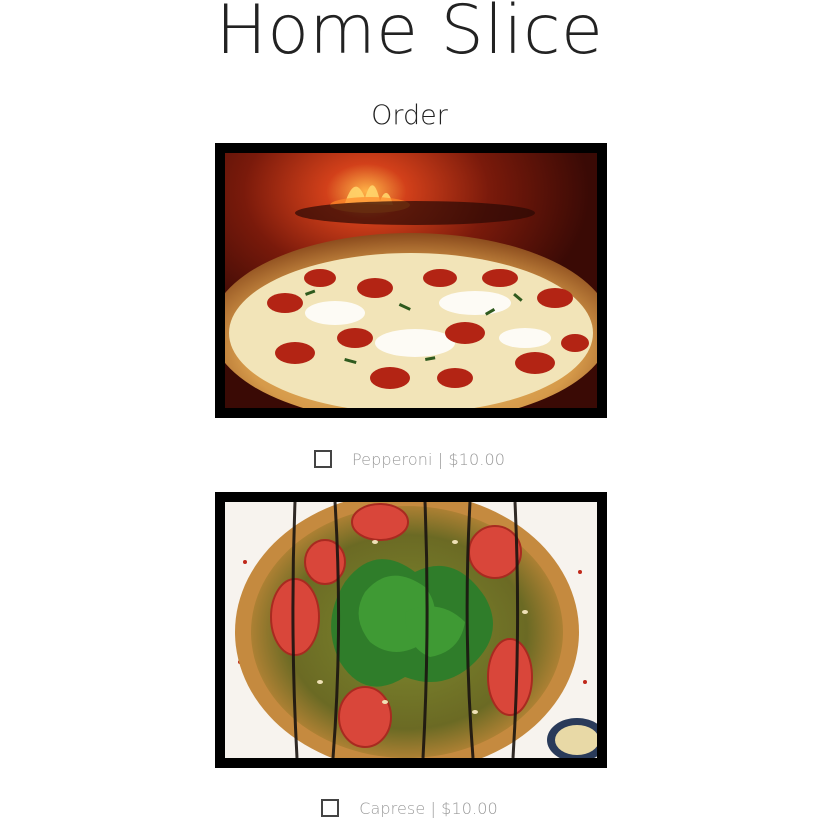 Image resolution: width=819 pixels, height=819 pixels. What do you see at coordinates (322, 459) in the screenshot?
I see `pepperoni-checkbox` at bounding box center [322, 459].